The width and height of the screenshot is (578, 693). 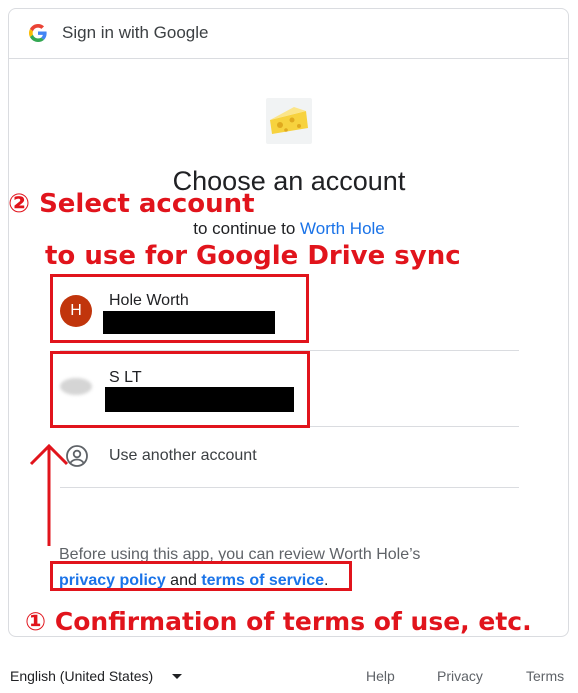 I want to click on divider, so click(x=289, y=487).